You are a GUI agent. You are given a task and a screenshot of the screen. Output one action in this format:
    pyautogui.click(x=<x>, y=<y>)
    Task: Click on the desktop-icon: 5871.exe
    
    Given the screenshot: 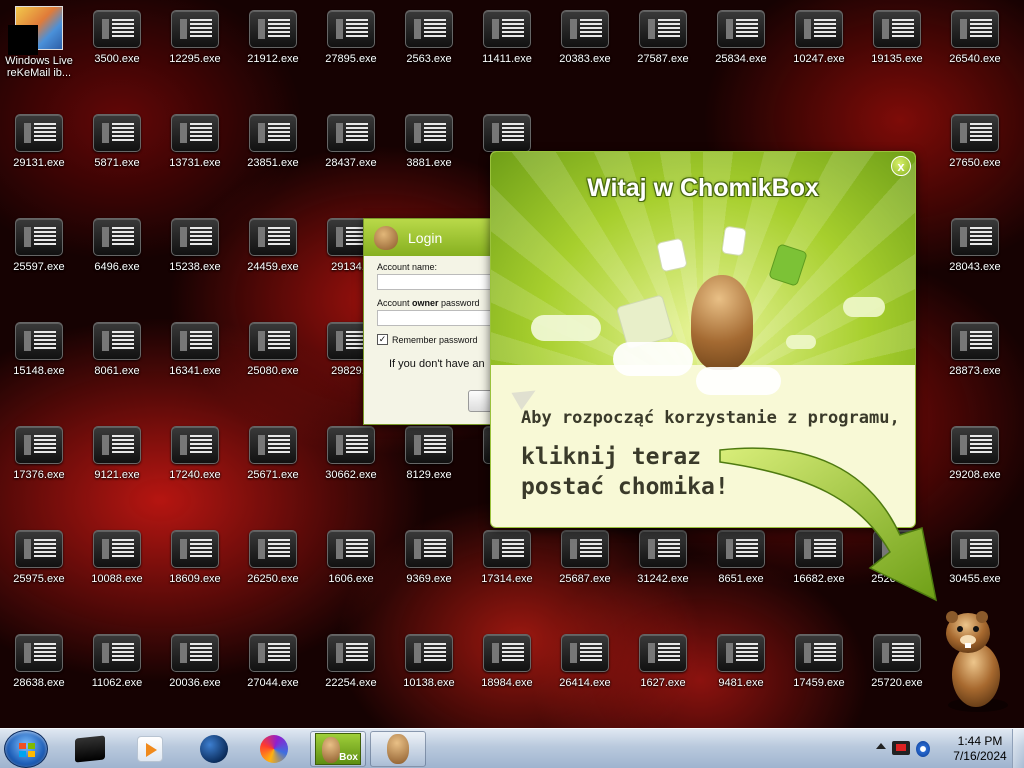 What is the action you would take?
    pyautogui.click(x=117, y=149)
    